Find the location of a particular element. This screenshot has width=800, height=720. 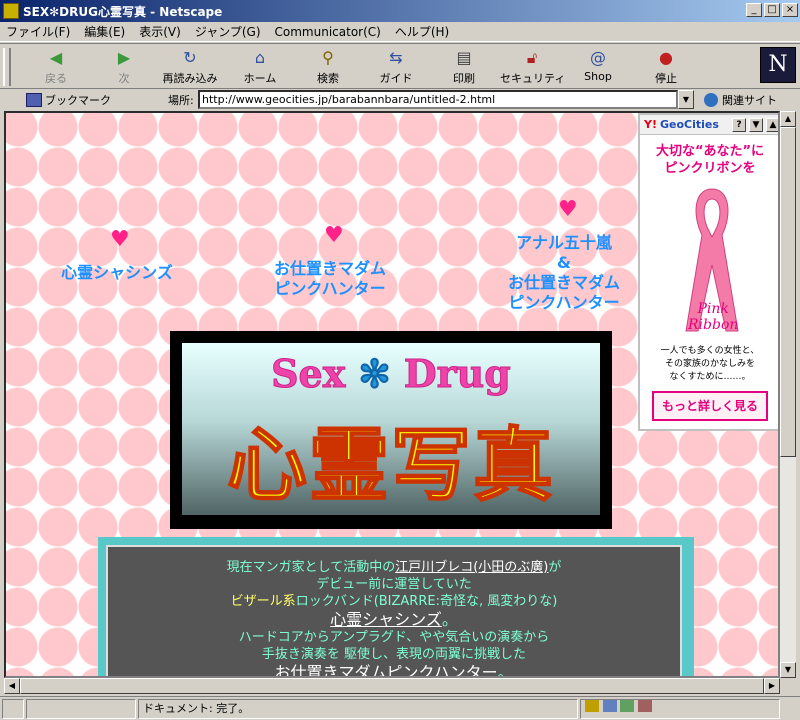

banner-subtitle-right: Drug is located at coordinates (457, 374).